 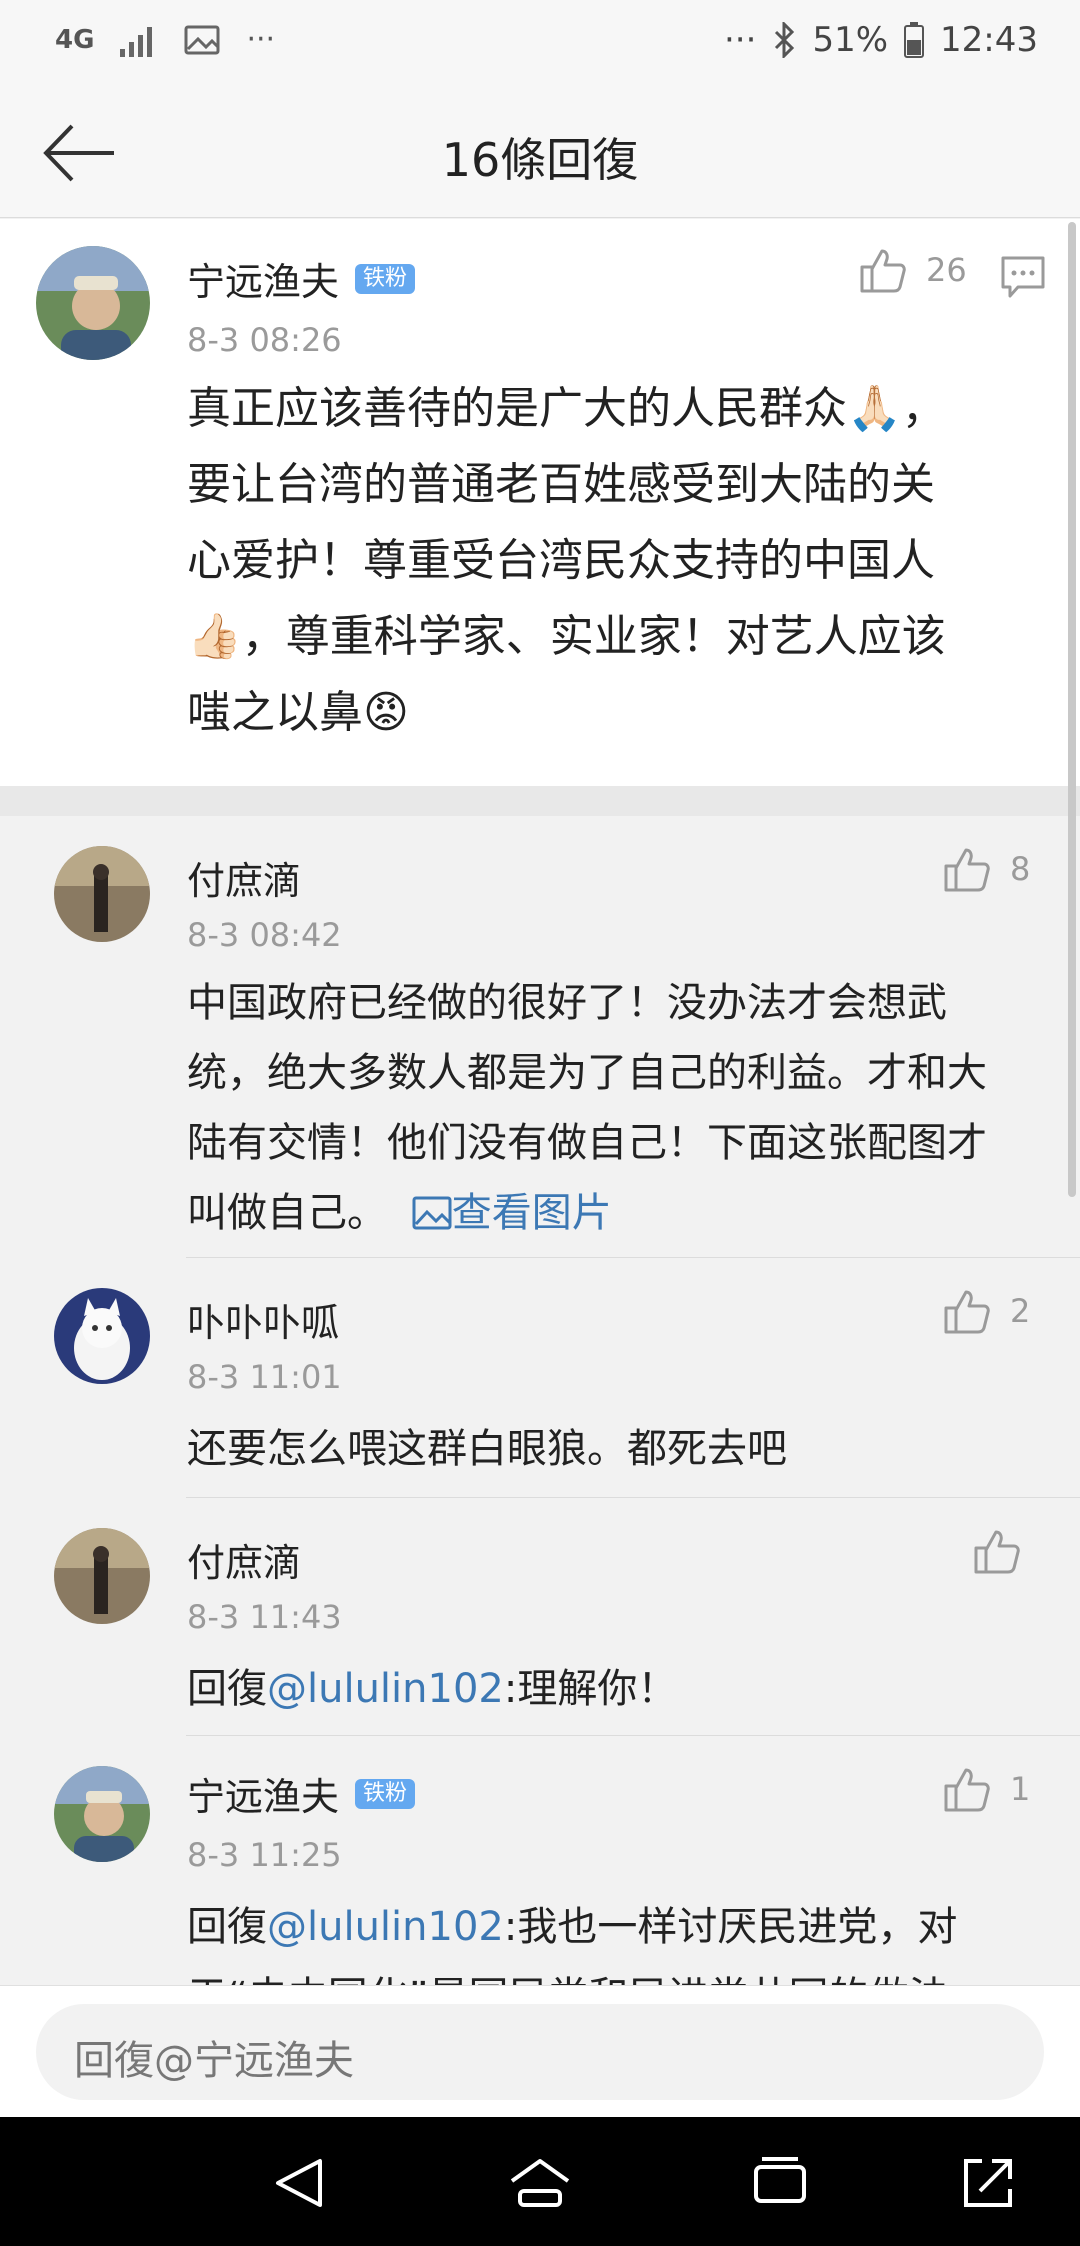 I want to click on reply-input-bar: 回復@宁远渔夫, so click(x=540, y=2051).